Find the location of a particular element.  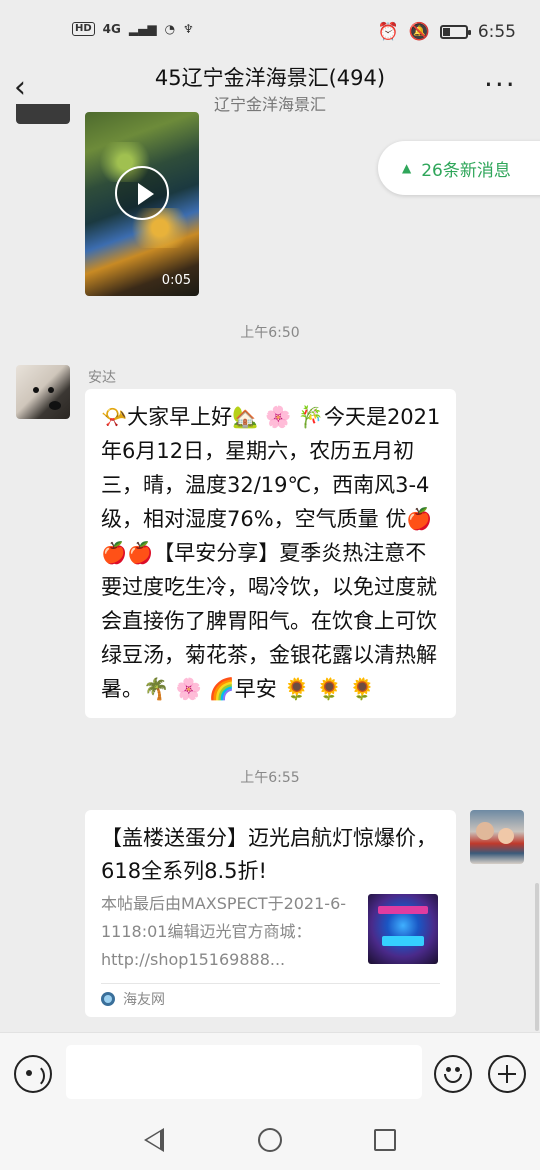

status-left: HD 4G ▂▄▆ ◔ ♆ is located at coordinates (133, 29).